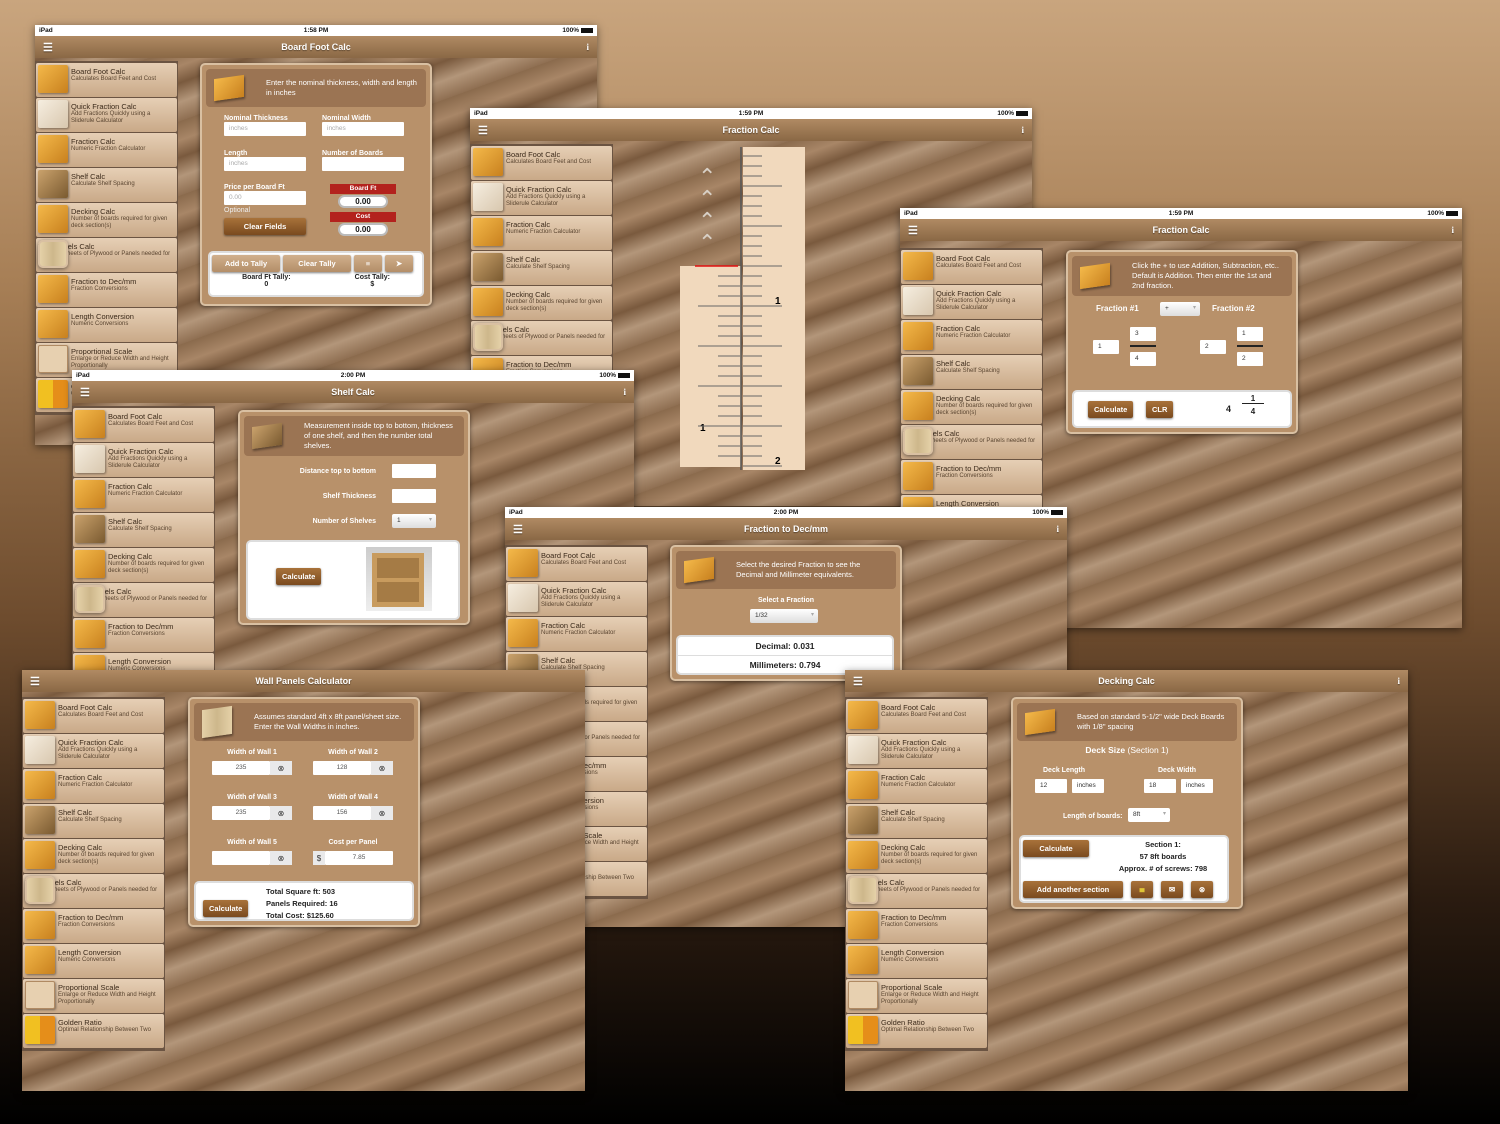 This screenshot has width=1500, height=1124. I want to click on thickness-input: inches, so click(265, 129).